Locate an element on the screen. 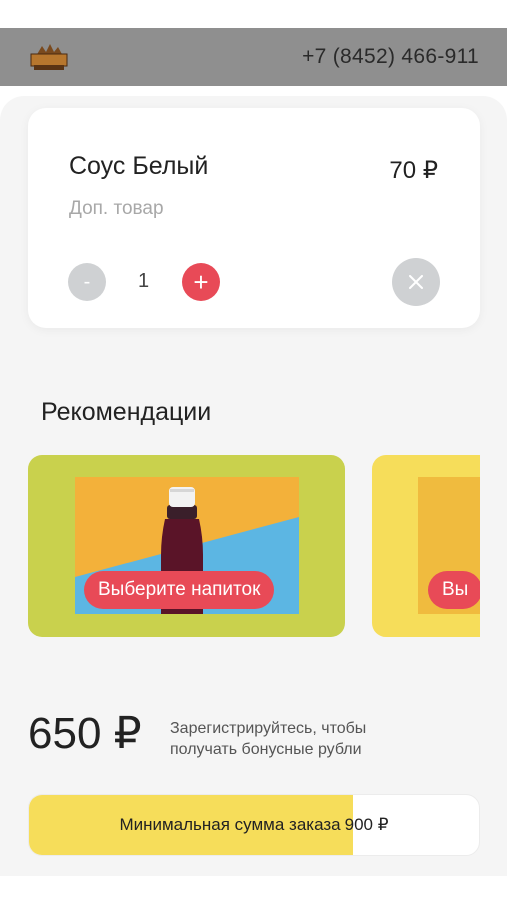 This screenshot has height=900, width=507. min-order-progress: Минимальная сумма заказа 900 ₽ is located at coordinates (254, 825).